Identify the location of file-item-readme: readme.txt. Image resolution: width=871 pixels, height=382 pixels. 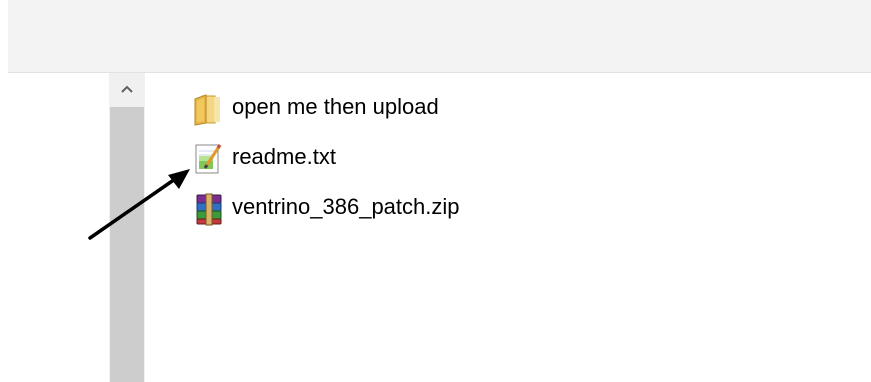
(442, 167).